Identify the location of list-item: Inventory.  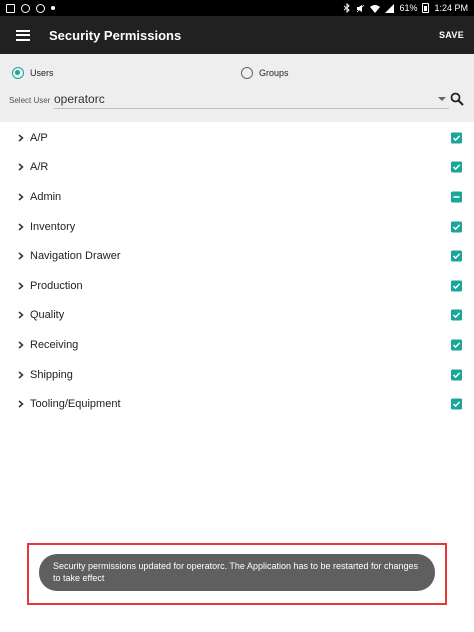
(237, 227).